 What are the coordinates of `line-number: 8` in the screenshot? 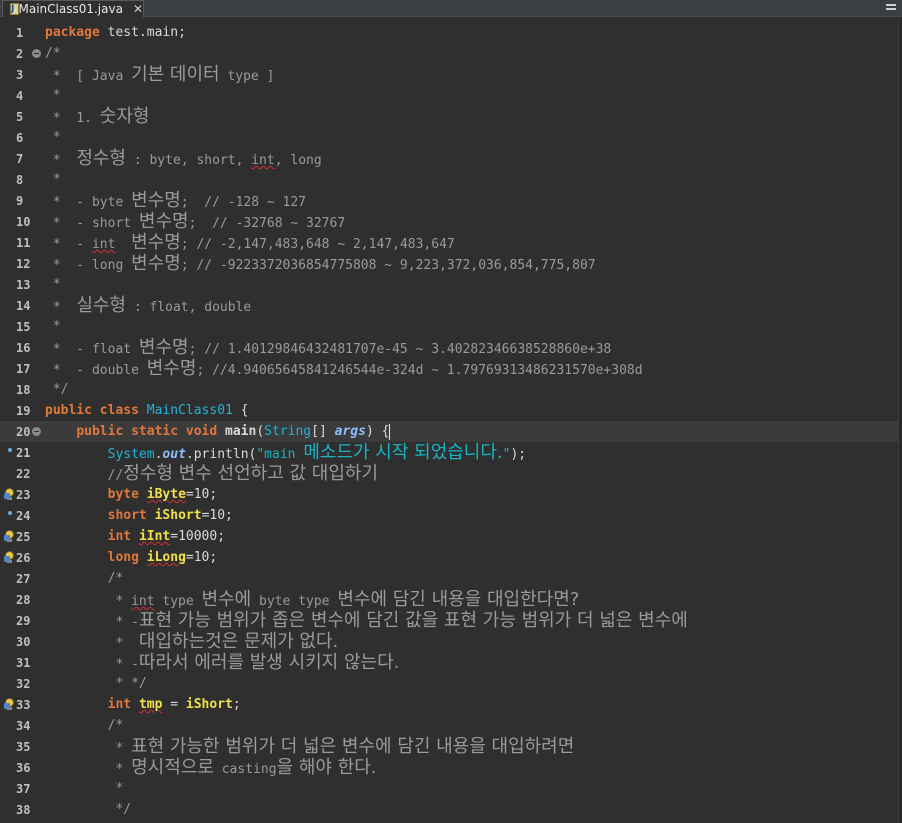 It's located at (27, 180).